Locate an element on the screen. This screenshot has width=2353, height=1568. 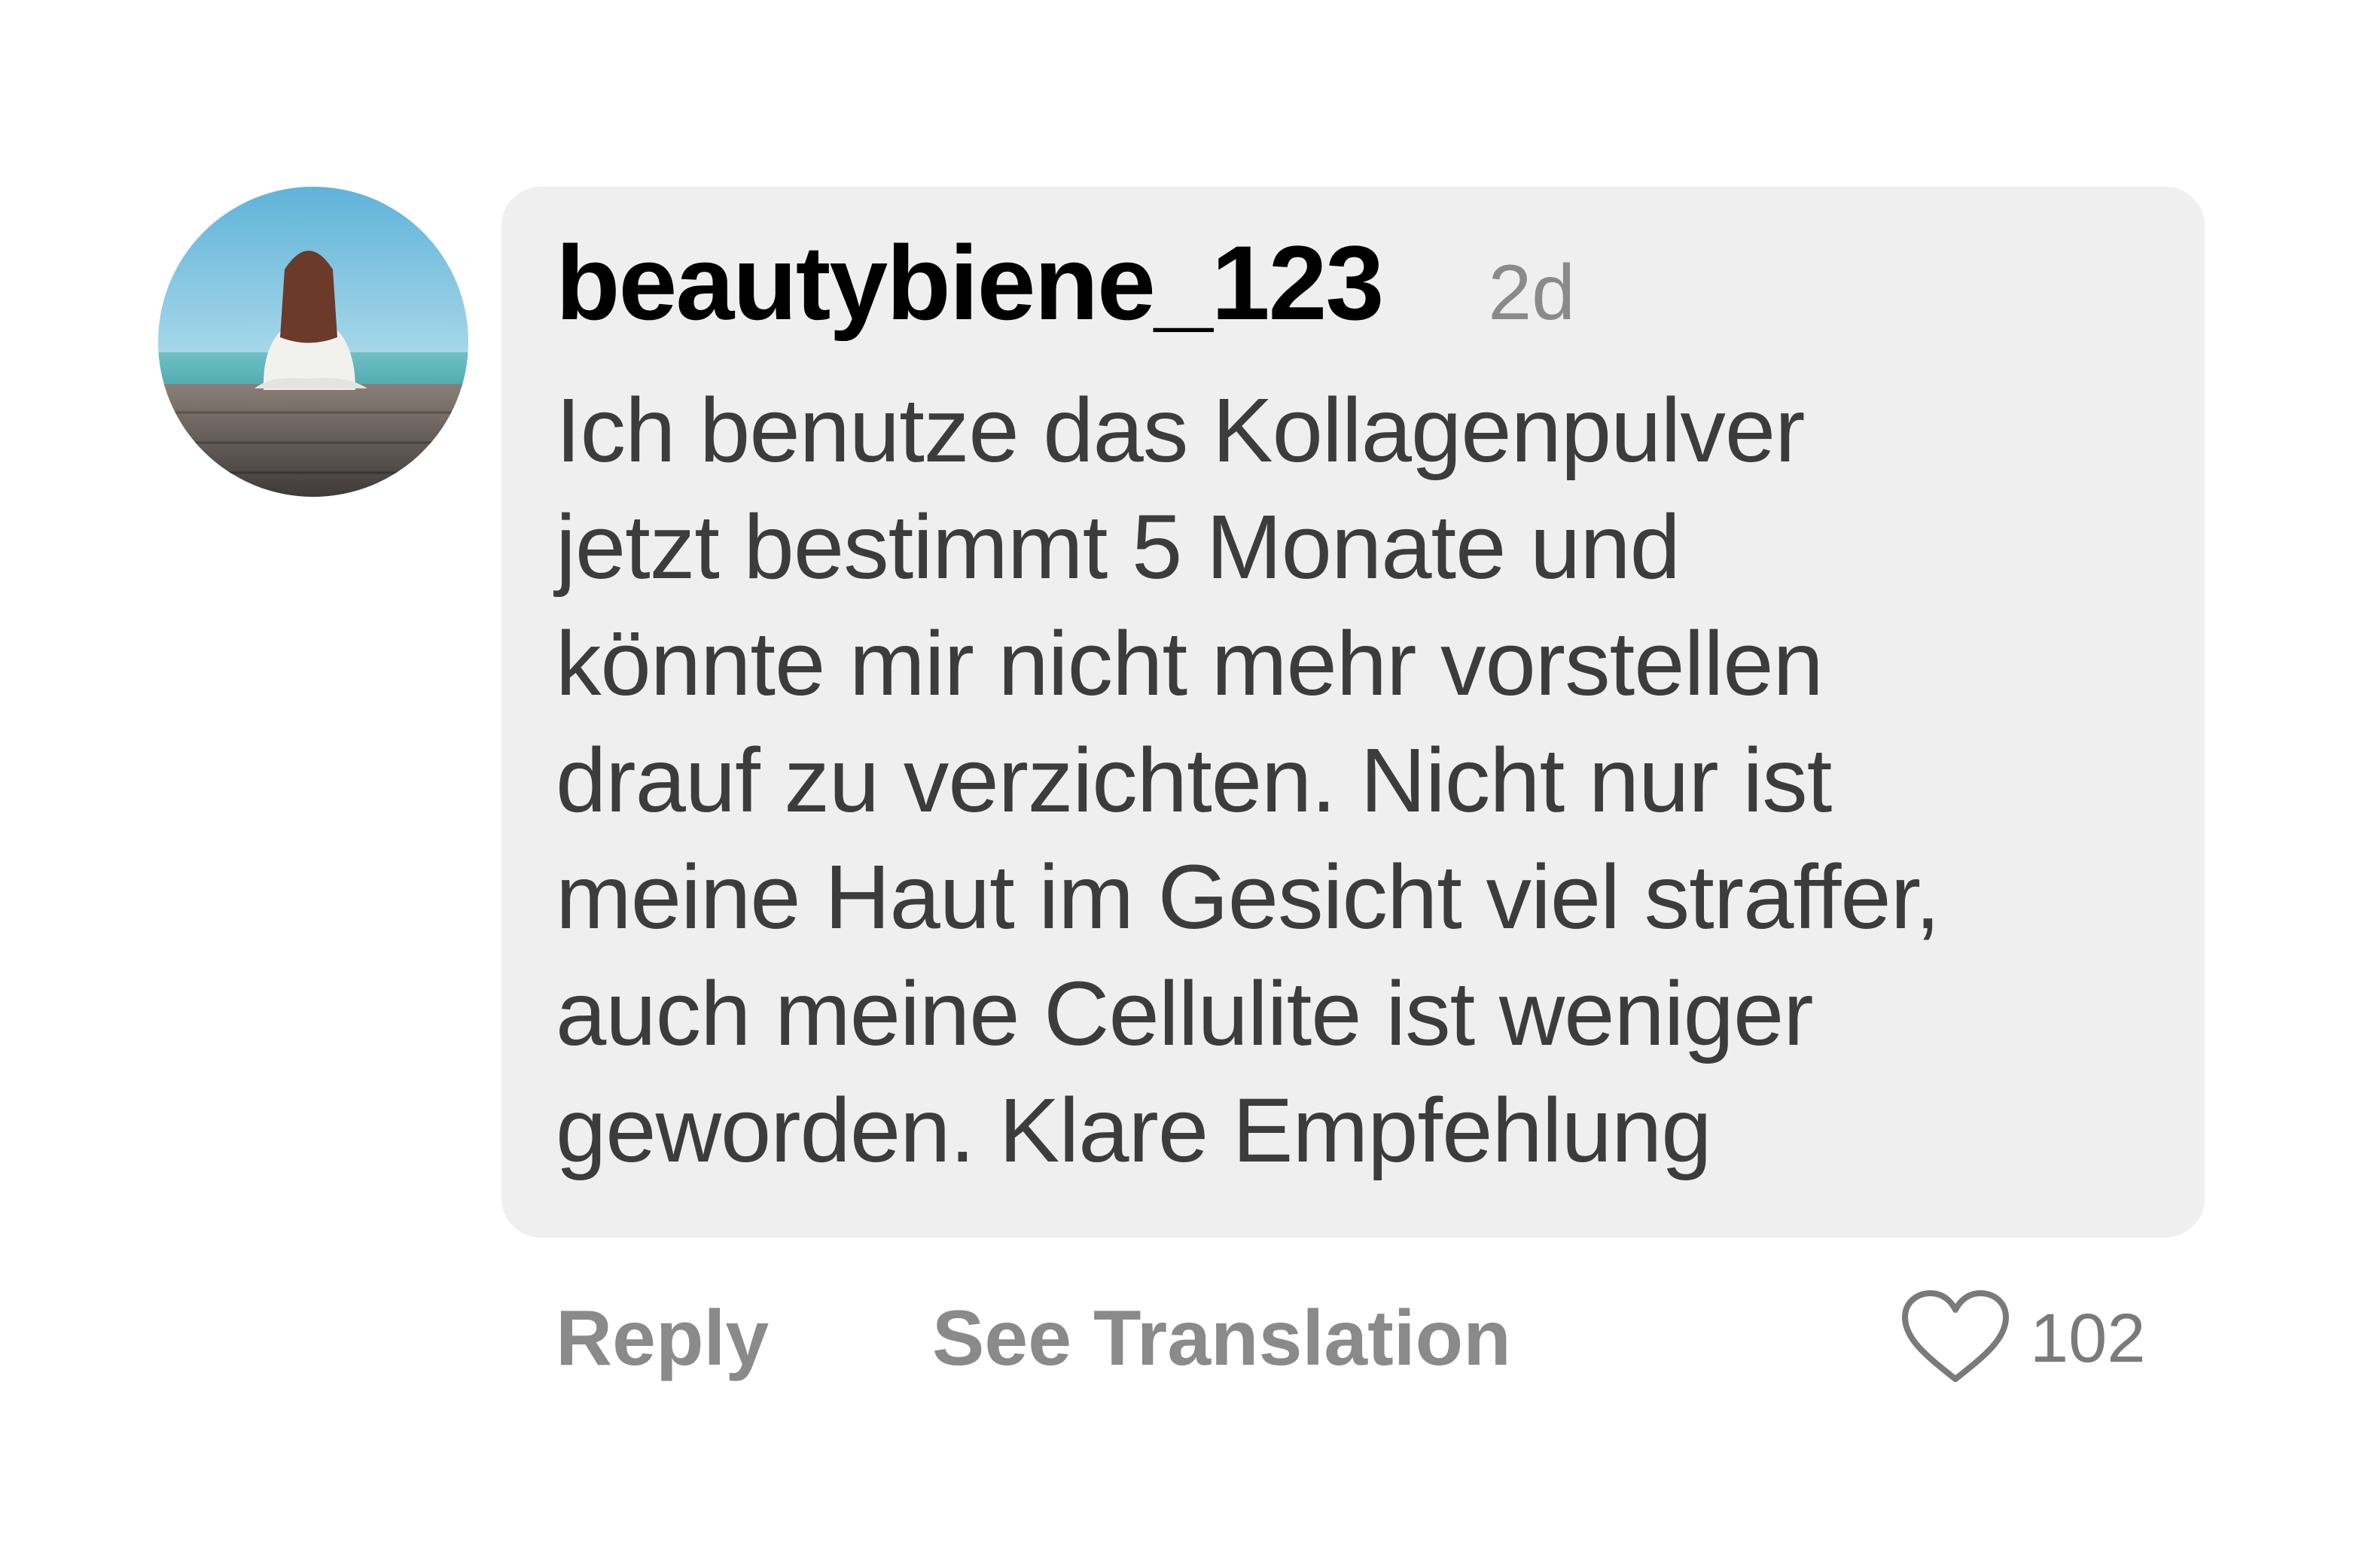
avatar is located at coordinates (313, 342).